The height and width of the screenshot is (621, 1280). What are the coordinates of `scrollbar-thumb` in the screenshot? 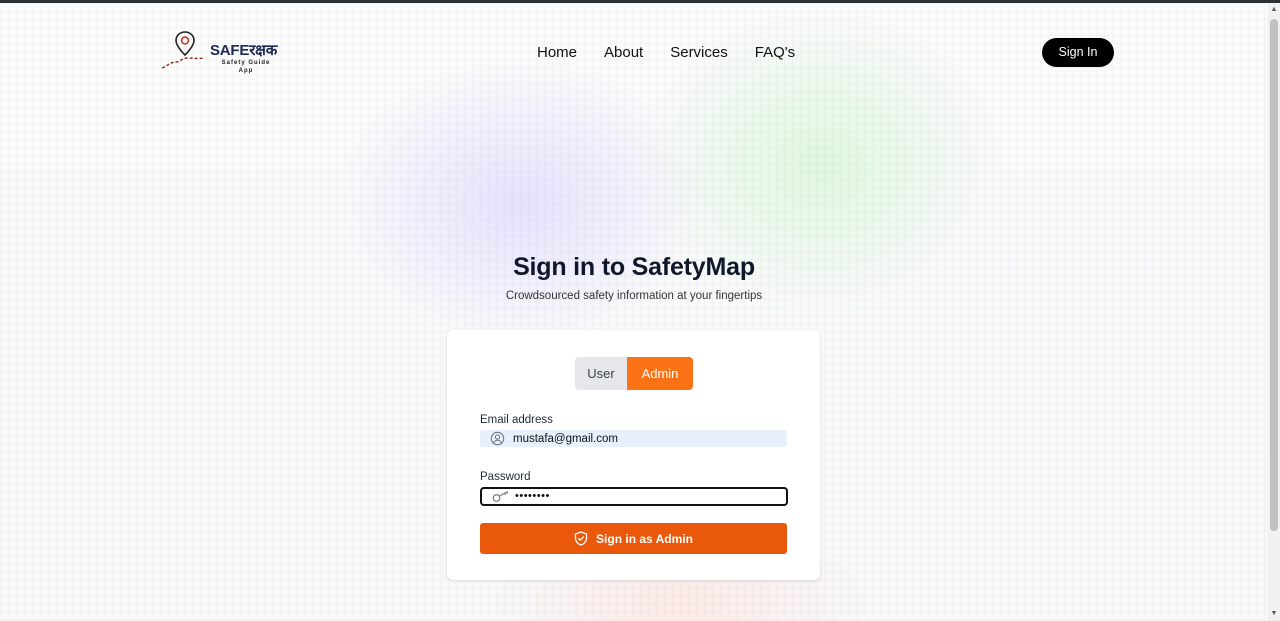 It's located at (1274, 275).